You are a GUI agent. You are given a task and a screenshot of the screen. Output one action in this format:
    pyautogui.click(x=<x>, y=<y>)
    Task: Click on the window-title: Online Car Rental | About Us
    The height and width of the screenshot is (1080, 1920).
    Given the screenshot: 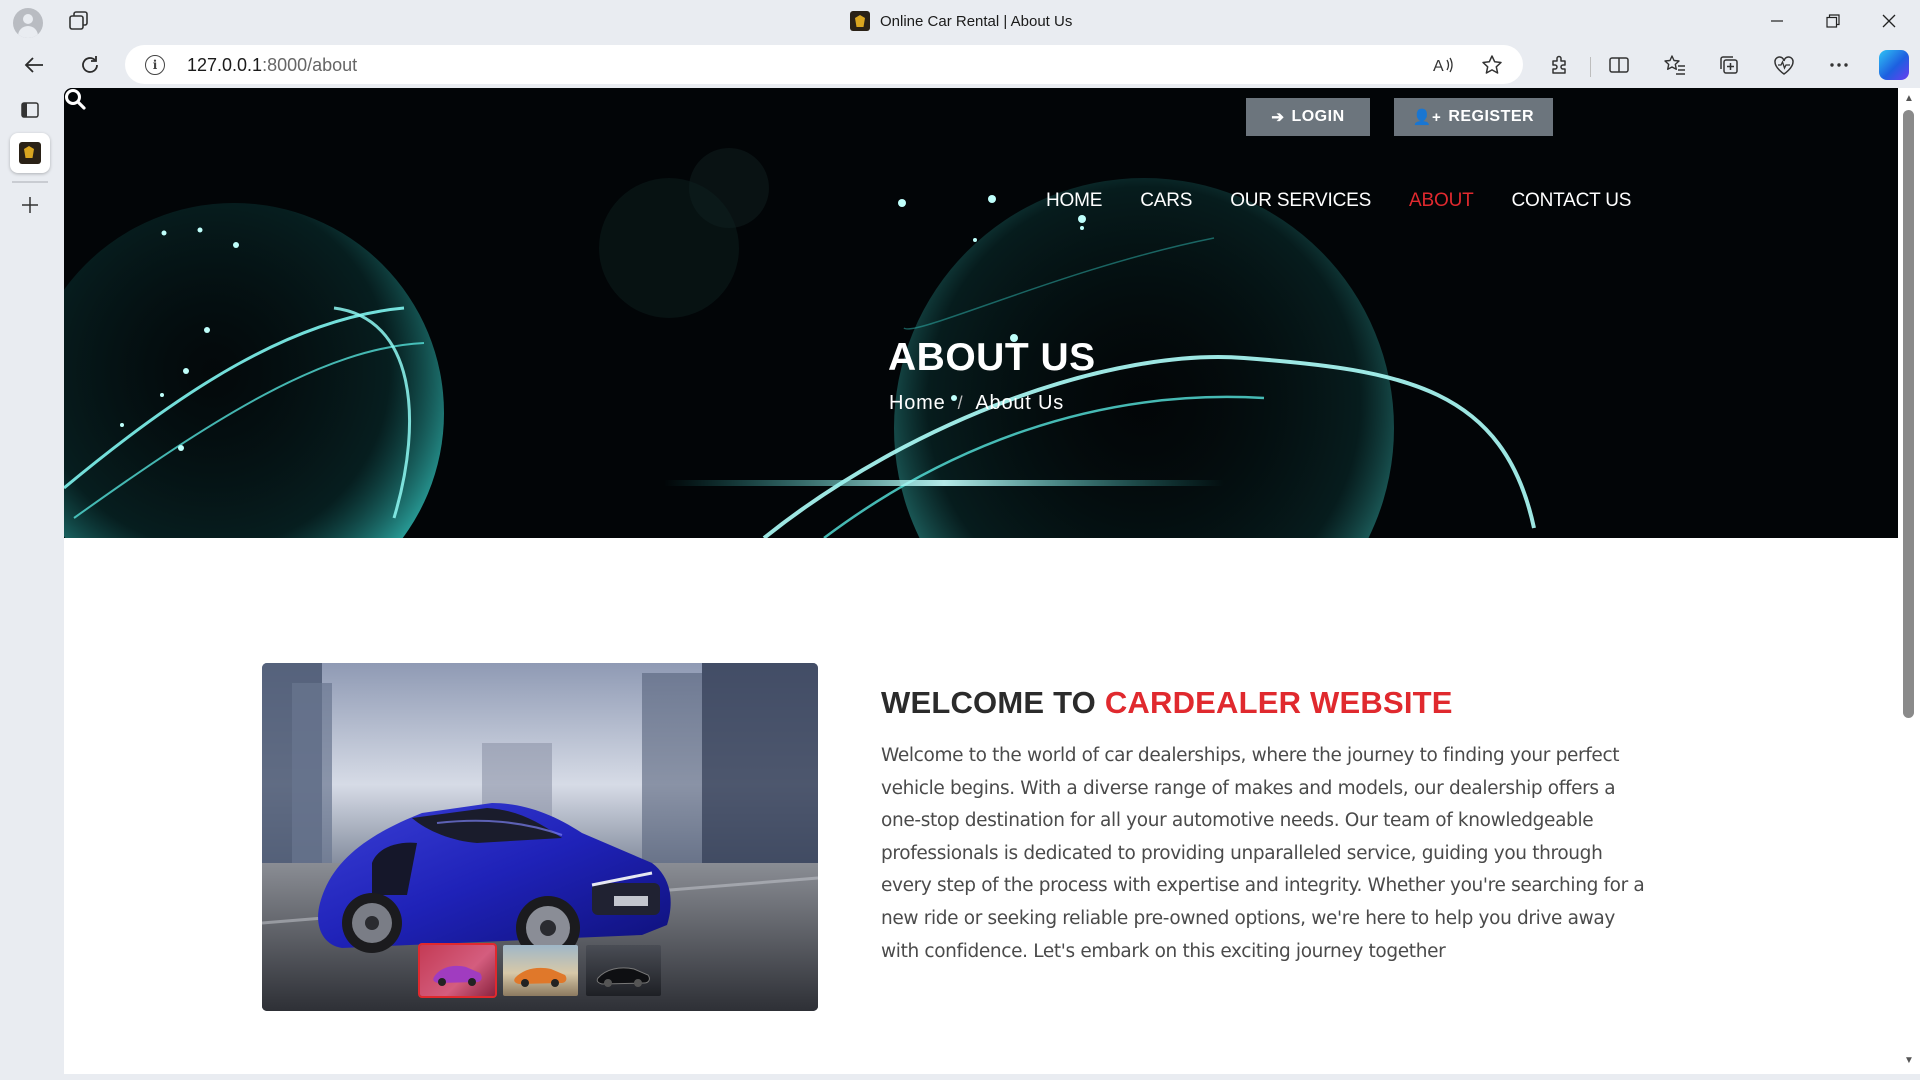 What is the action you would take?
    pyautogui.click(x=961, y=21)
    